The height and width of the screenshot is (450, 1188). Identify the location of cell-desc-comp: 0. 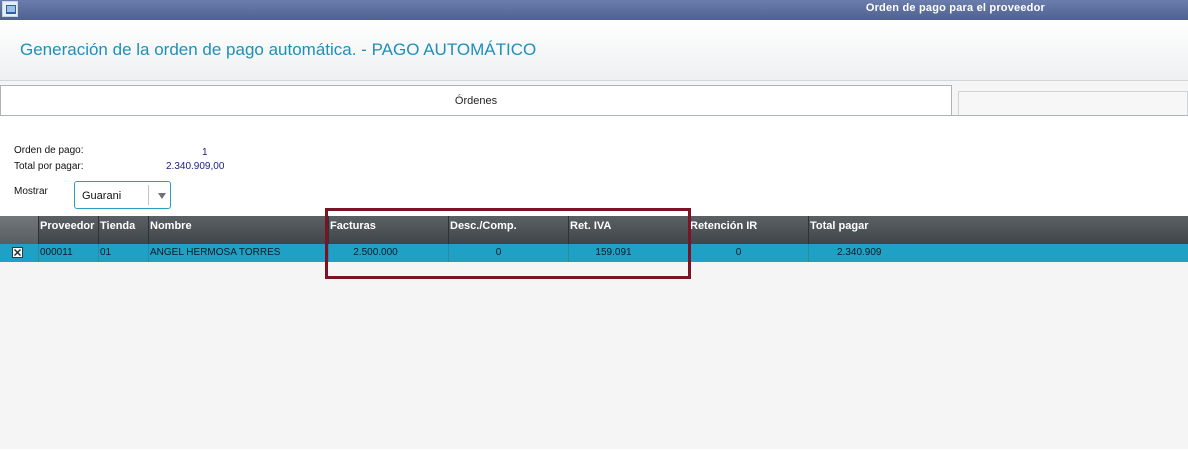
(498, 253).